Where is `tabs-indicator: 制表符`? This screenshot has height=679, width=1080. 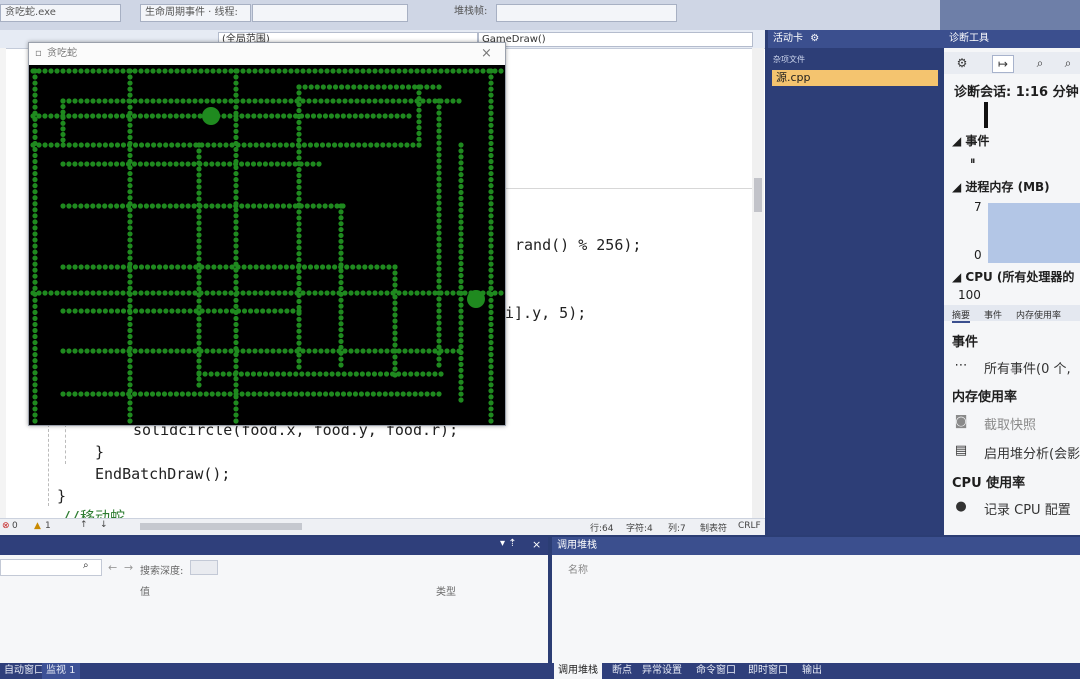
tabs-indicator: 制表符 is located at coordinates (713, 527).